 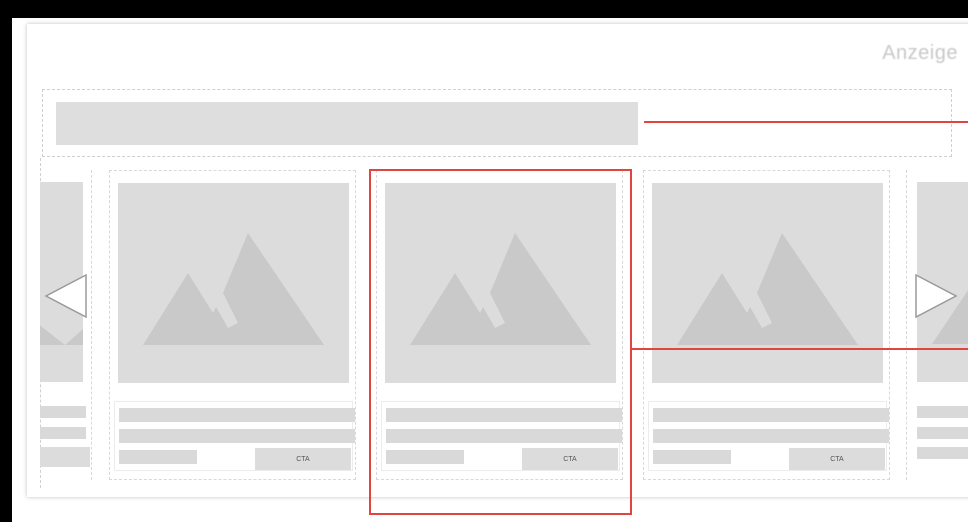 What do you see at coordinates (66, 325) in the screenshot?
I see `partial-card-left` at bounding box center [66, 325].